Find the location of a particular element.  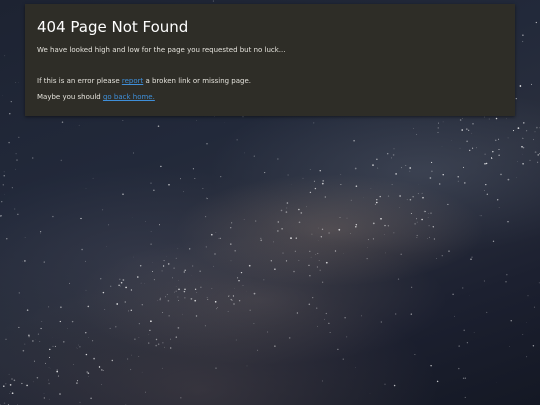

home-link: go back home. is located at coordinates (129, 97).